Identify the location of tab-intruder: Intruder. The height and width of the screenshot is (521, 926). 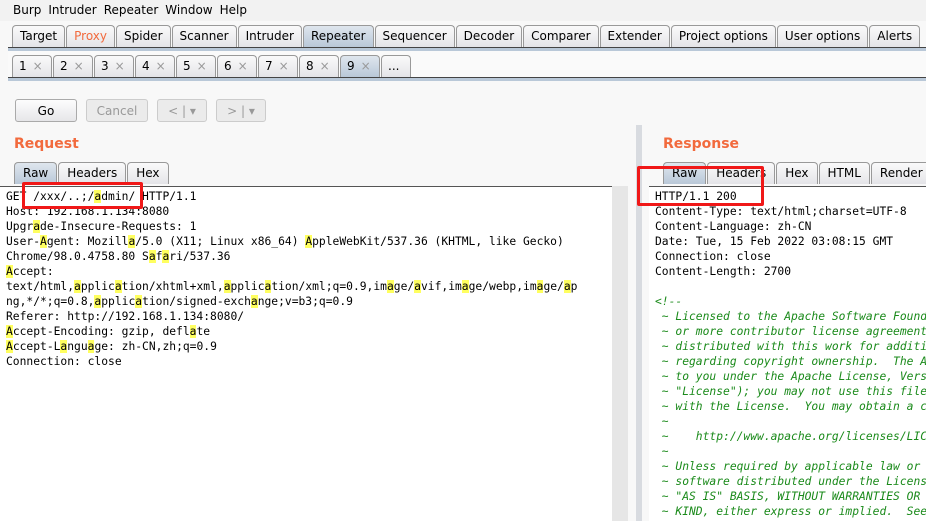
(269, 36).